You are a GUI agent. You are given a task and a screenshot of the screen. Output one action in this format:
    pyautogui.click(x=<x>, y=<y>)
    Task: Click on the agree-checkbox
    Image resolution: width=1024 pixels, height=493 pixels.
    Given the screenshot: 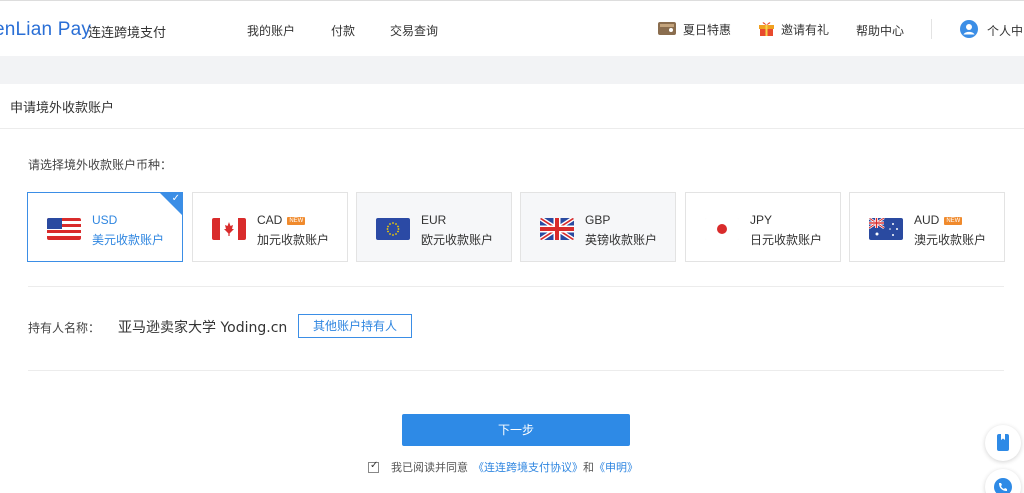 What is the action you would take?
    pyautogui.click(x=373, y=466)
    